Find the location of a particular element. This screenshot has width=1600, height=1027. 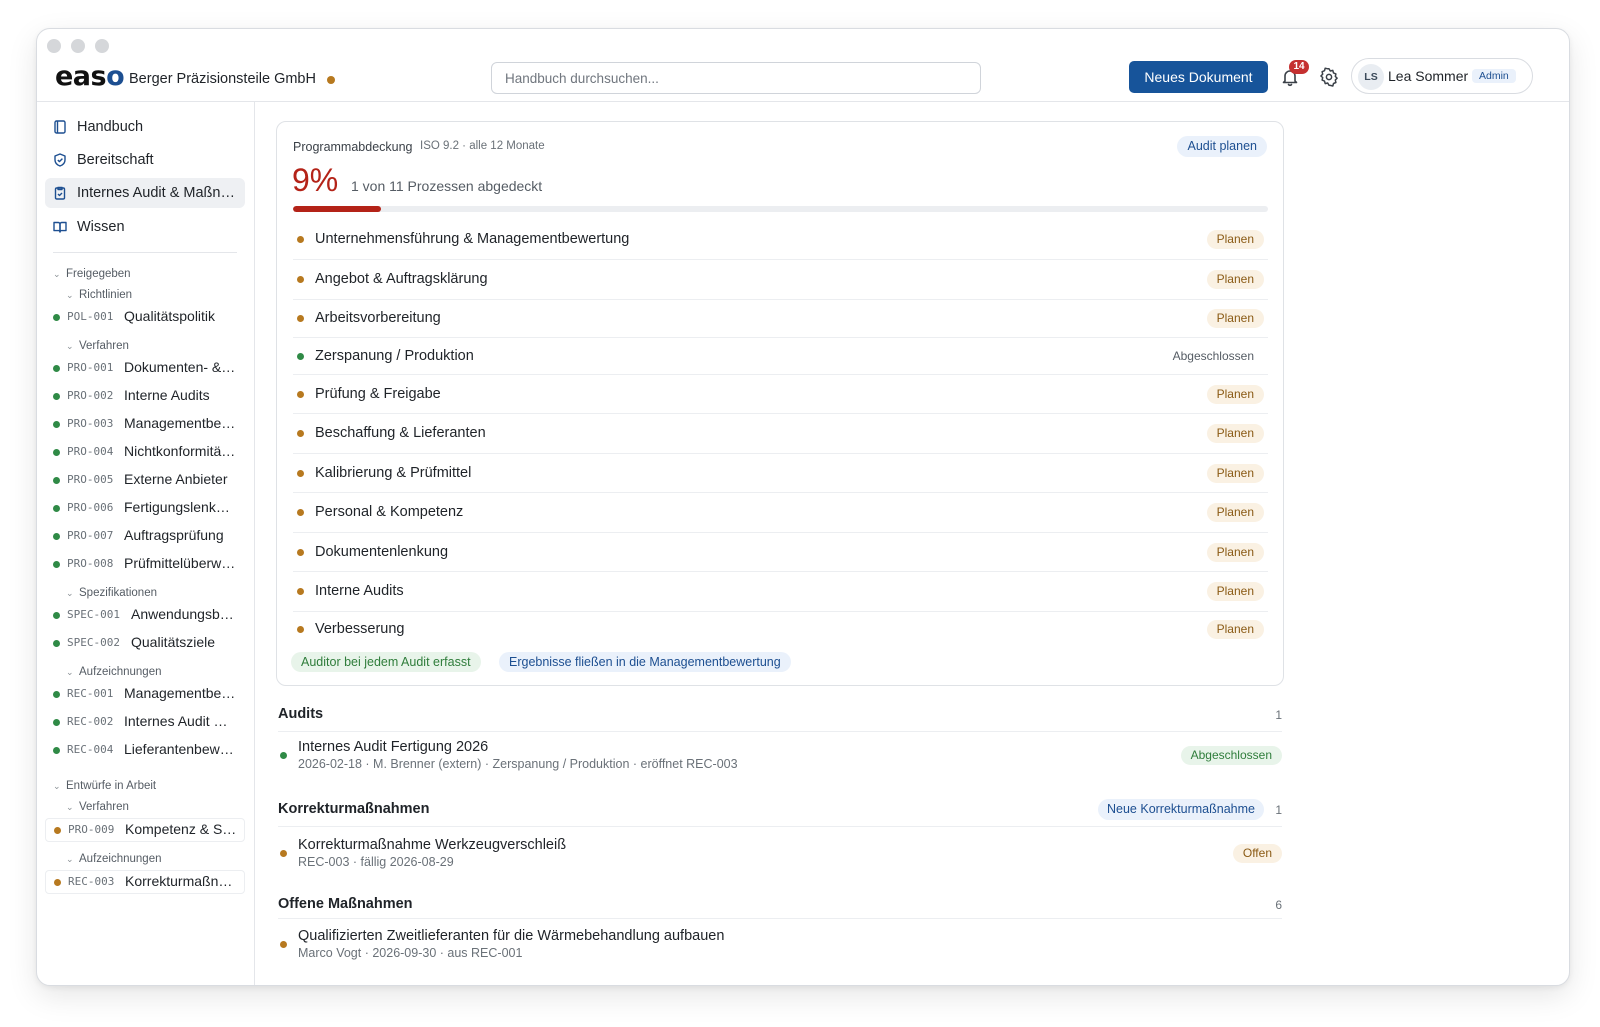

subgroup-richtlinien: ⌄ Richtlinien is located at coordinates (99, 295).